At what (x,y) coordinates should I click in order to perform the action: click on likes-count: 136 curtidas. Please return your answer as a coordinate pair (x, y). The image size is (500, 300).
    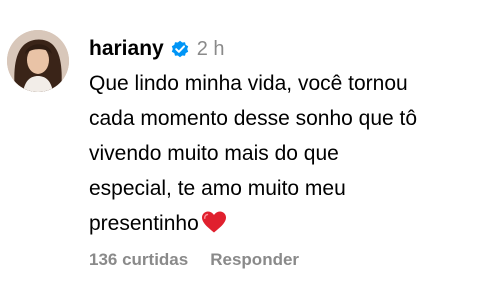
    Looking at the image, I should click on (138, 260).